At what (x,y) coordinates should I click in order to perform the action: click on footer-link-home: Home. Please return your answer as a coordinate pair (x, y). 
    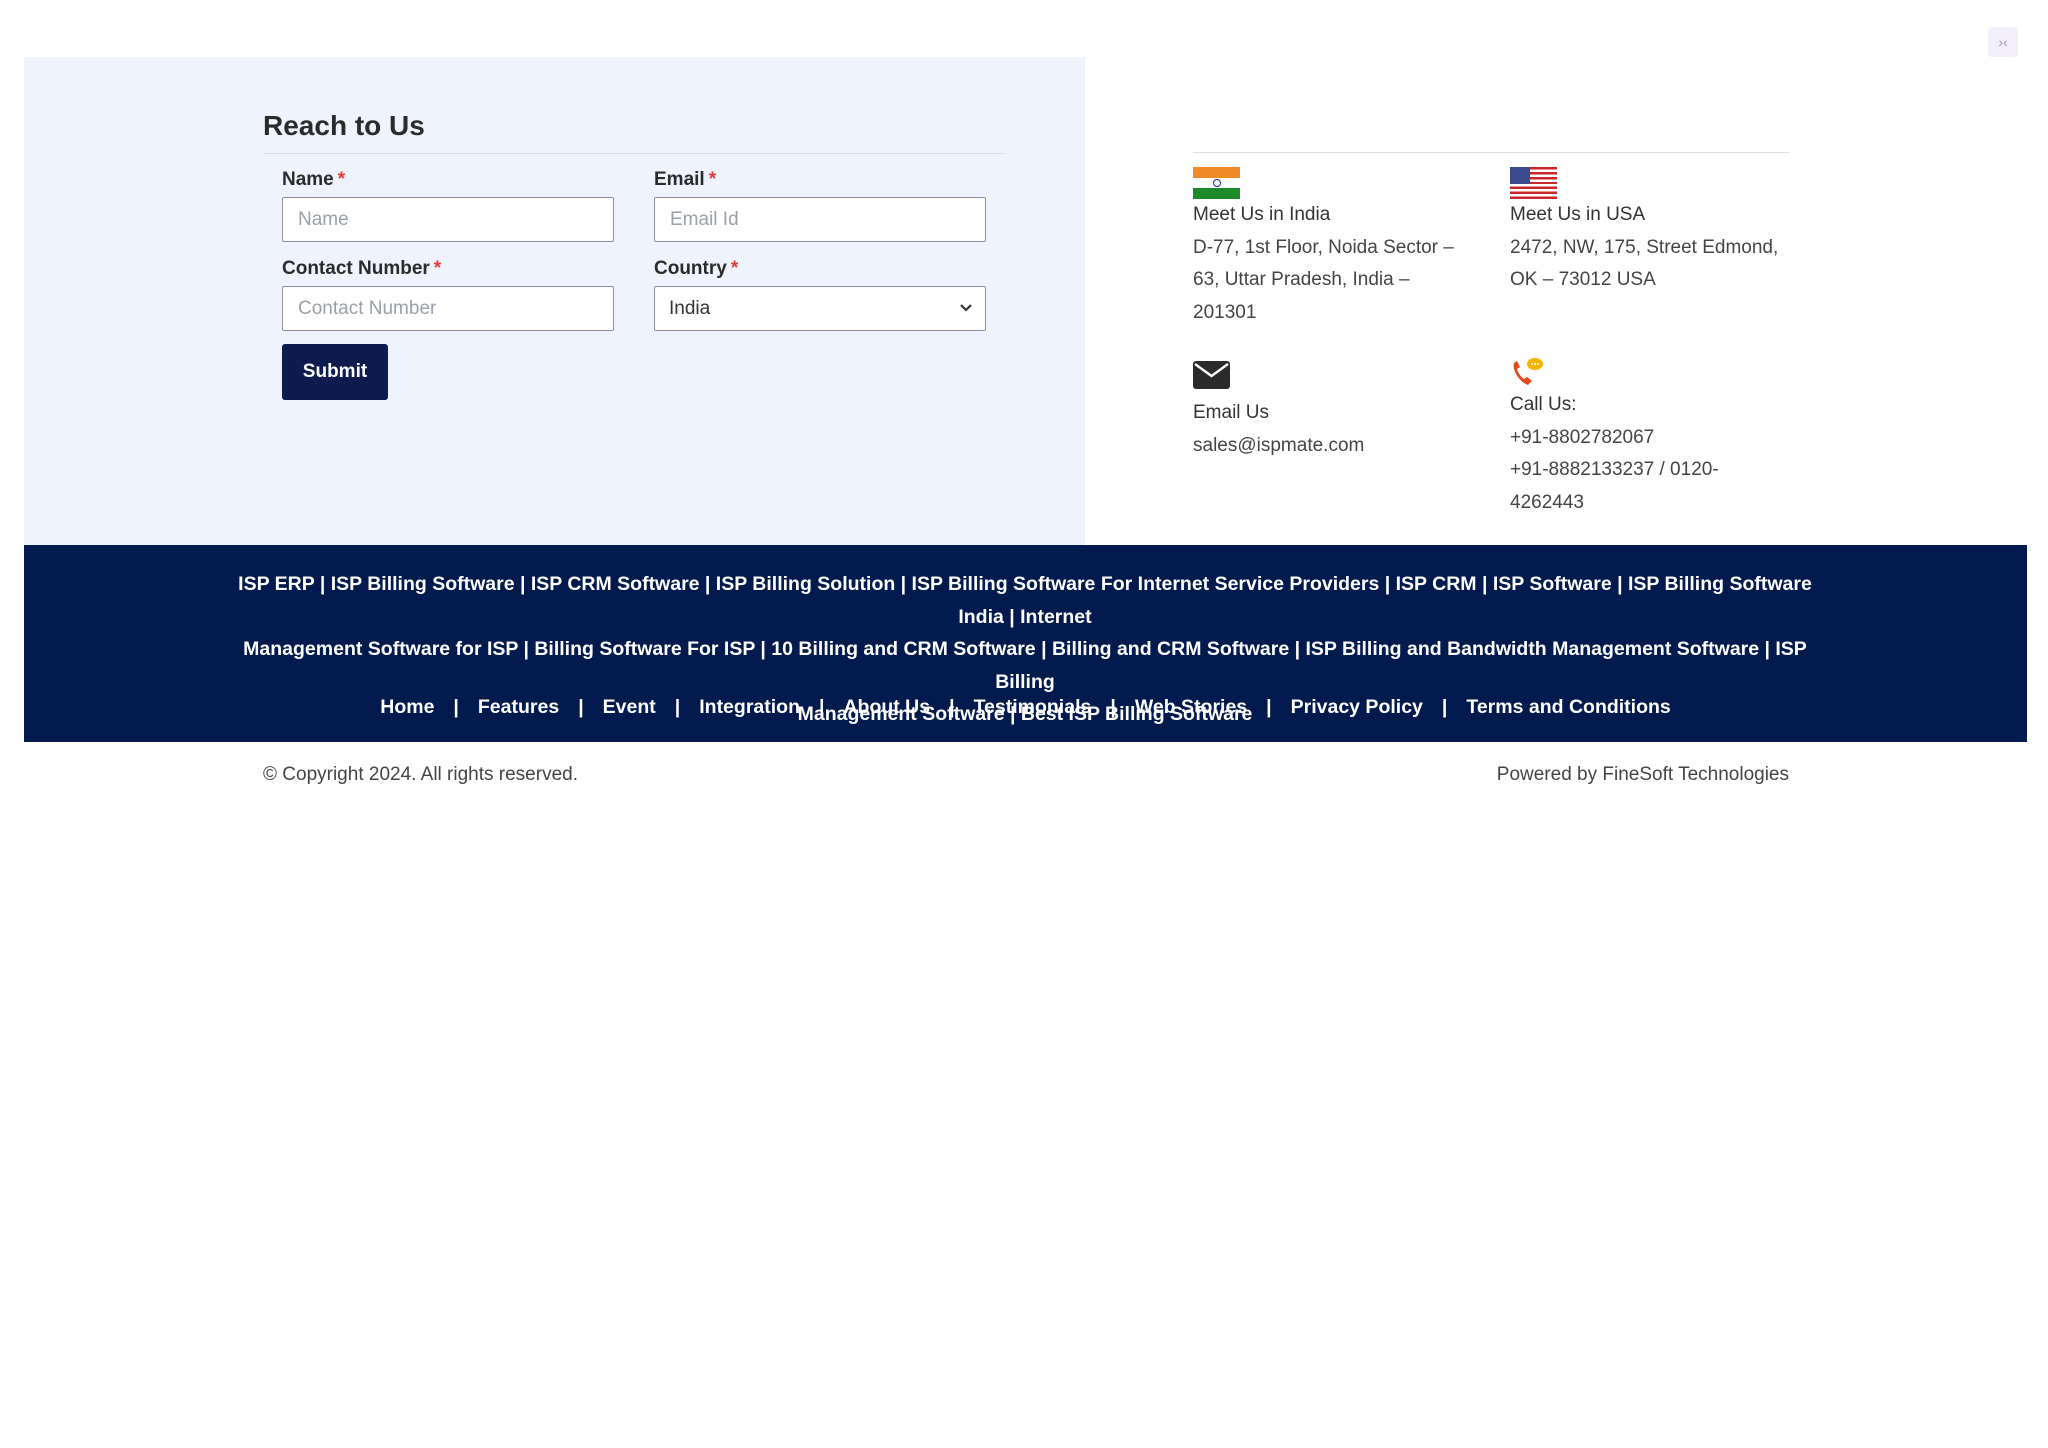
    Looking at the image, I should click on (407, 707).